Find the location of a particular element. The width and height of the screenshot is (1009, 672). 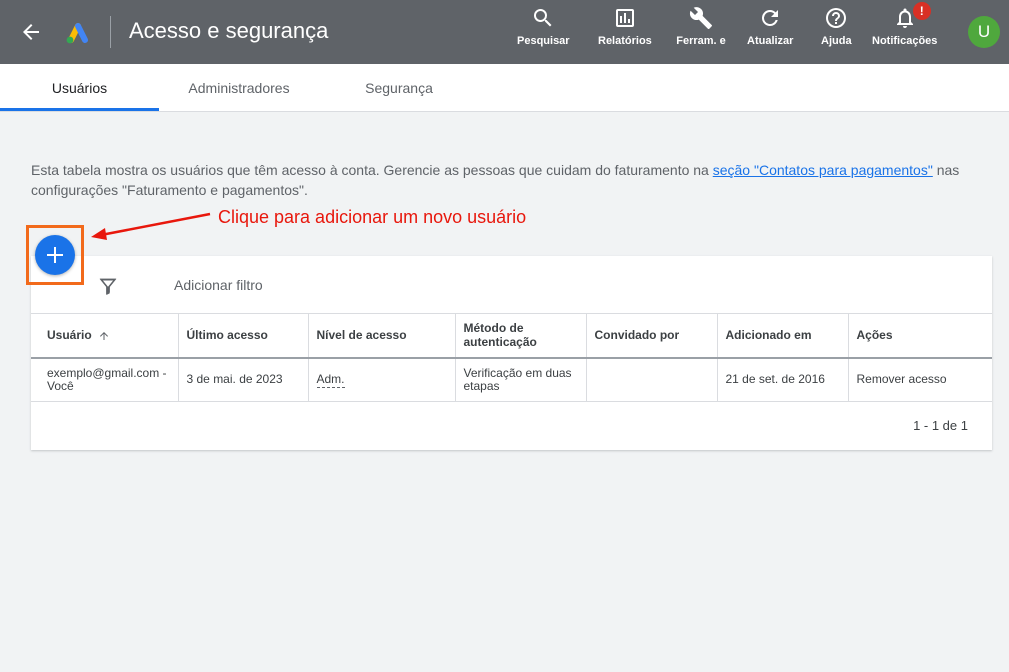

arrow-up-icon is located at coordinates (104, 336).